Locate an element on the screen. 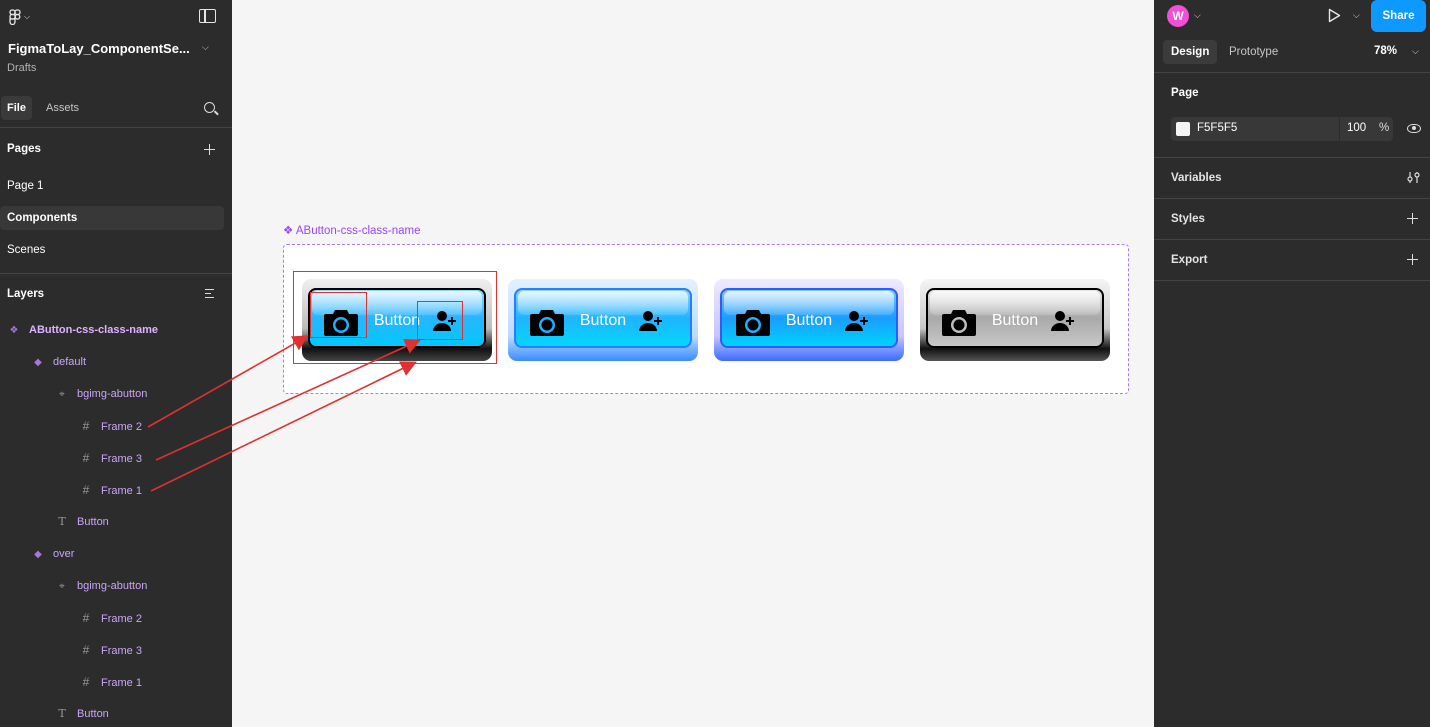 Image resolution: width=1430 pixels, height=727 pixels. figma-menu-button: ⌵ is located at coordinates (22, 17).